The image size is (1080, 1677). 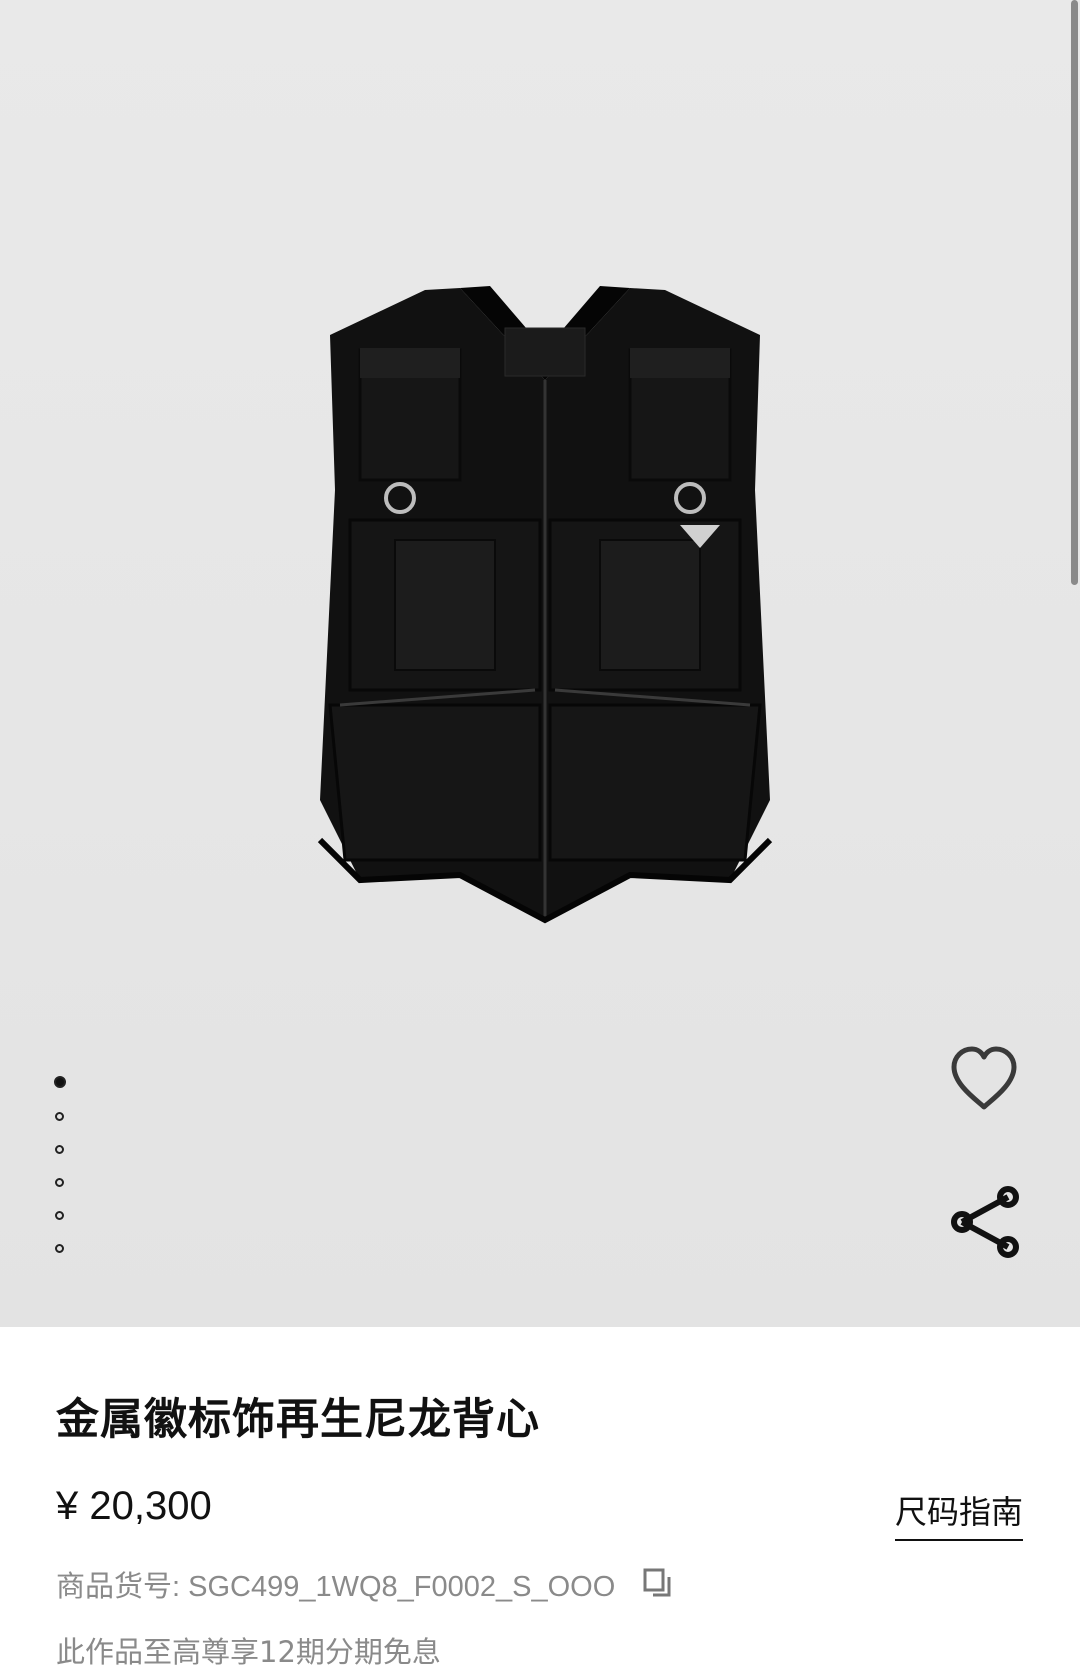 I want to click on sku-text: 商品货号: SGC499_1WQ8_F0002_S_OOO, so click(x=336, y=1587).